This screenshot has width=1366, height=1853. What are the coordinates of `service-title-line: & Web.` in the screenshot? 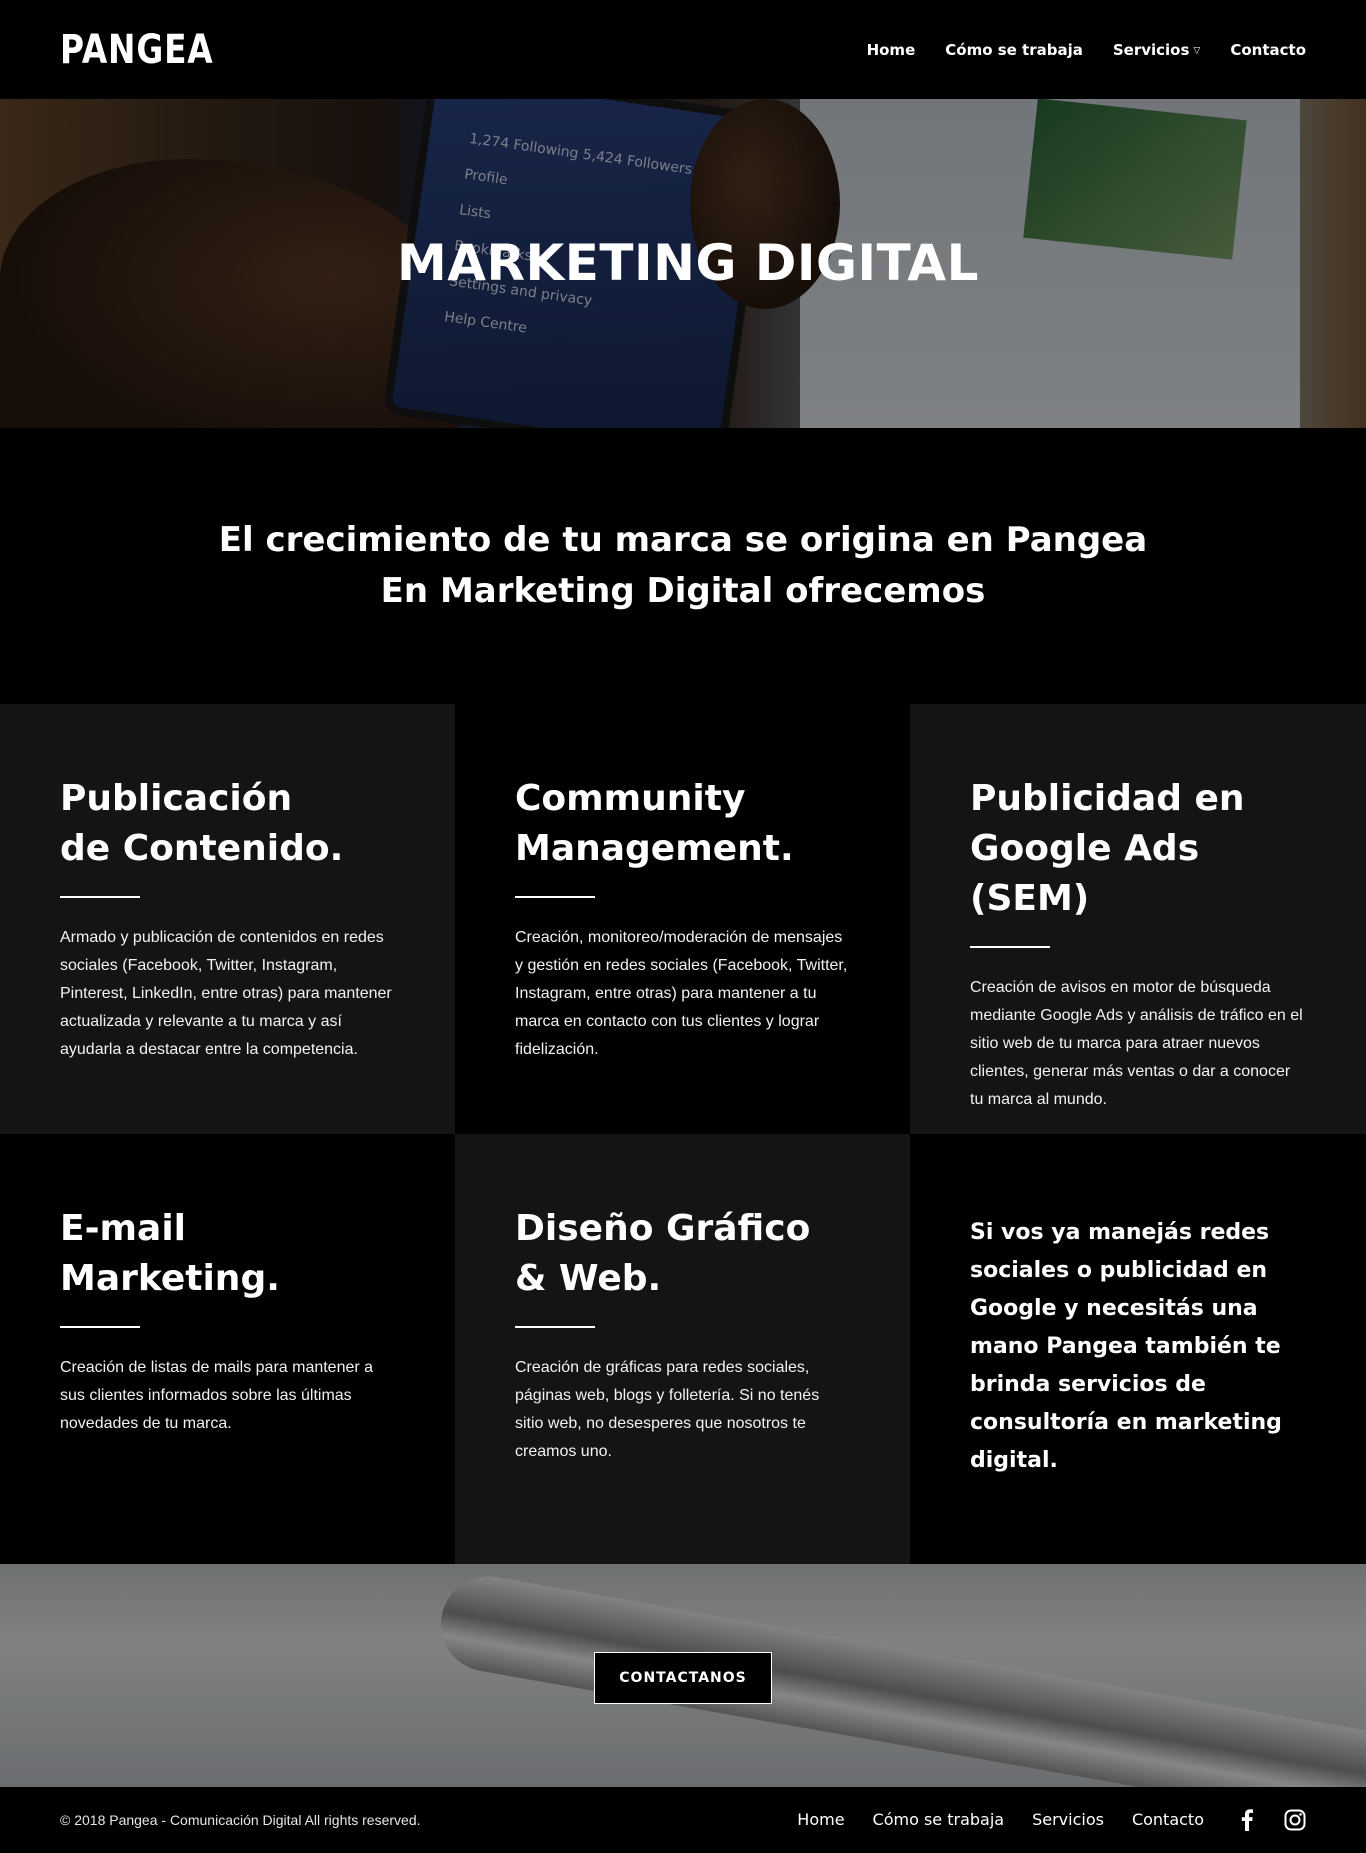 It's located at (588, 1278).